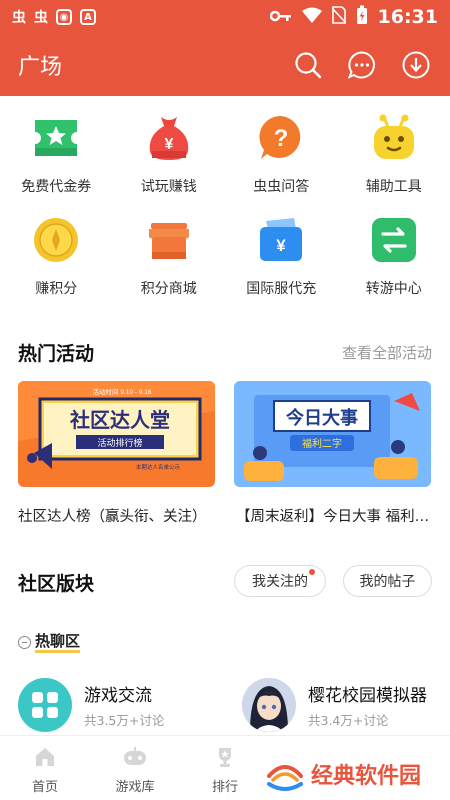 The width and height of the screenshot is (450, 800). I want to click on event-banner: 今日大事 福利二字, so click(332, 434).